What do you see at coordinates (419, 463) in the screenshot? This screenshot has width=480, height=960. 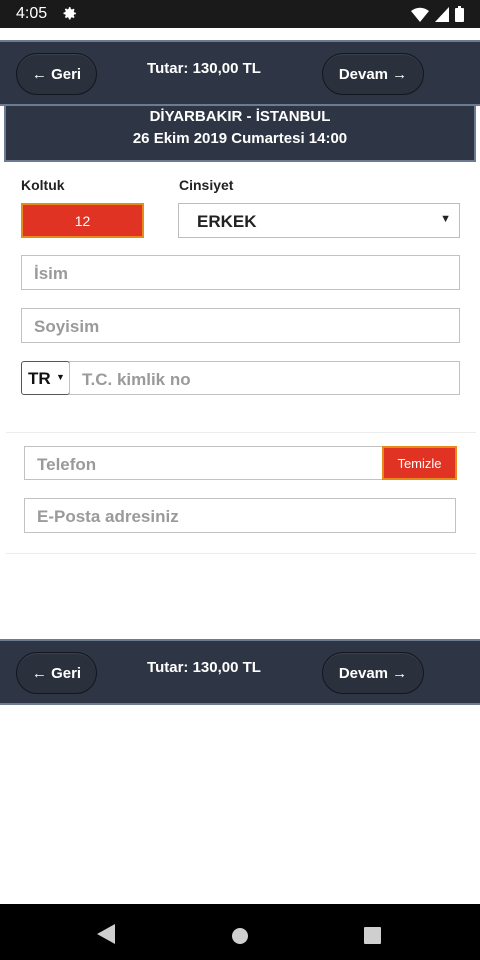 I see `clear-button: Temizle` at bounding box center [419, 463].